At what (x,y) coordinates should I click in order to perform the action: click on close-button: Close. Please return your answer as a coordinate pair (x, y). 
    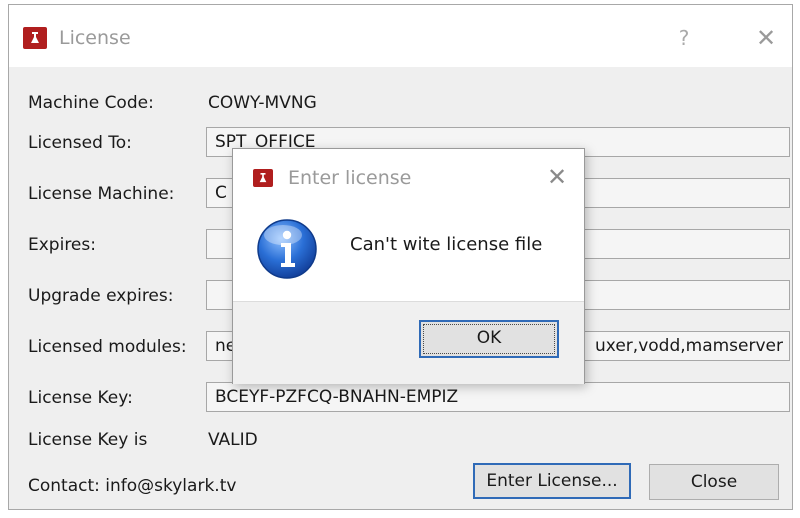
    Looking at the image, I should click on (714, 482).